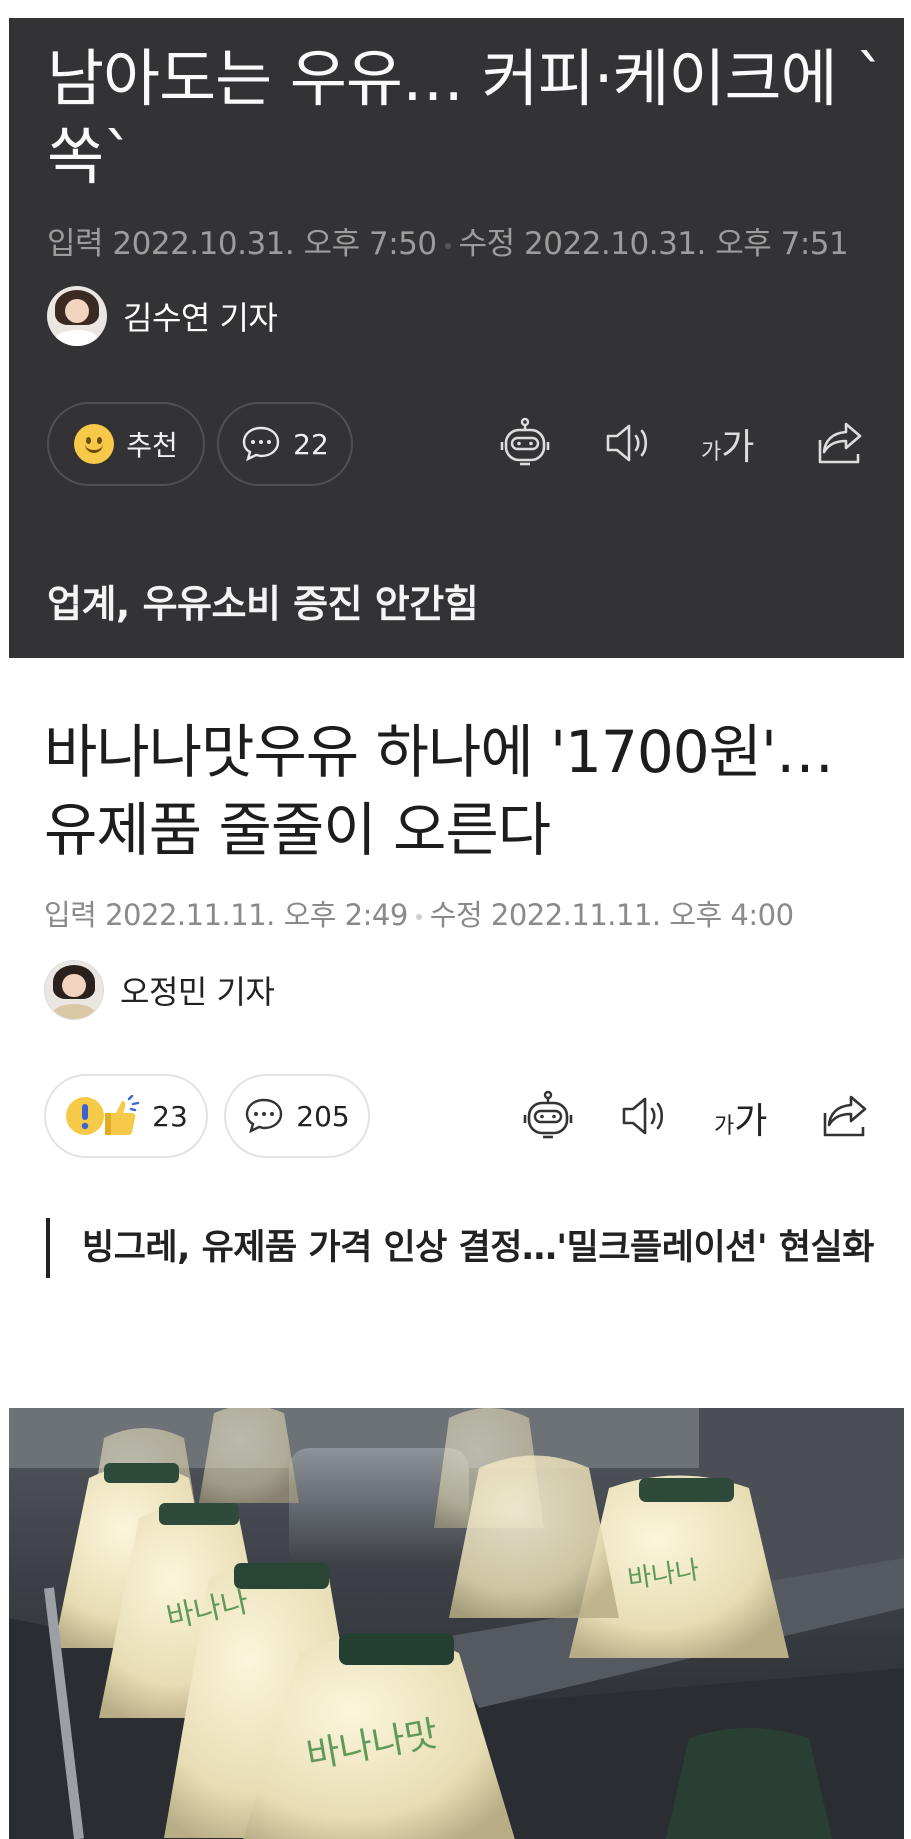  I want to click on recommend-button: 추천, so click(126, 444).